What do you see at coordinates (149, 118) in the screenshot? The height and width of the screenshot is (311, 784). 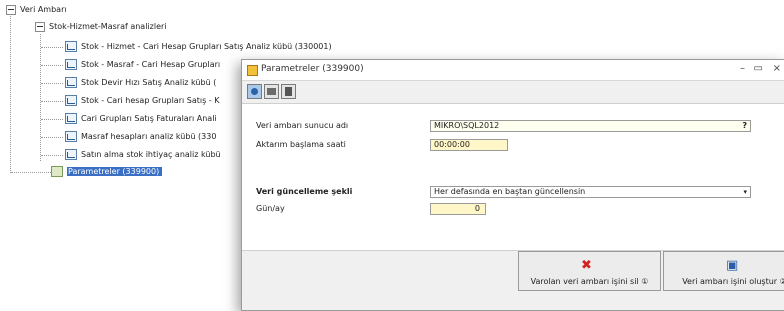 I see `tree-item-label: Cari Grupları Satış Faturaları Anali` at bounding box center [149, 118].